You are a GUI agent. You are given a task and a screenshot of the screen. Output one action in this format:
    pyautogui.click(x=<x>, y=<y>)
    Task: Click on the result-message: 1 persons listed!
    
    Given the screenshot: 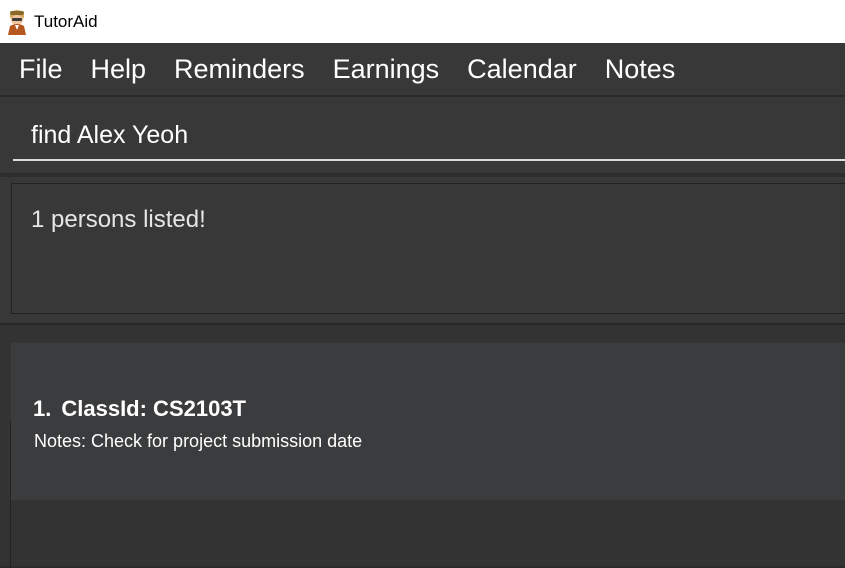 What is the action you would take?
    pyautogui.click(x=118, y=219)
    